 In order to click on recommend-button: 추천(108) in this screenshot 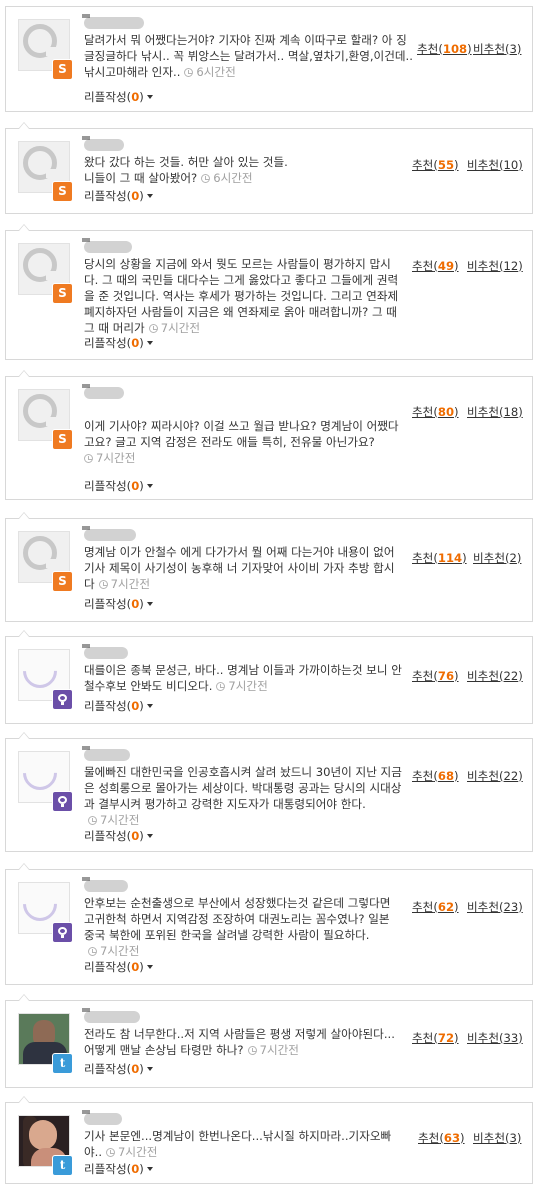, I will do `click(444, 49)`.